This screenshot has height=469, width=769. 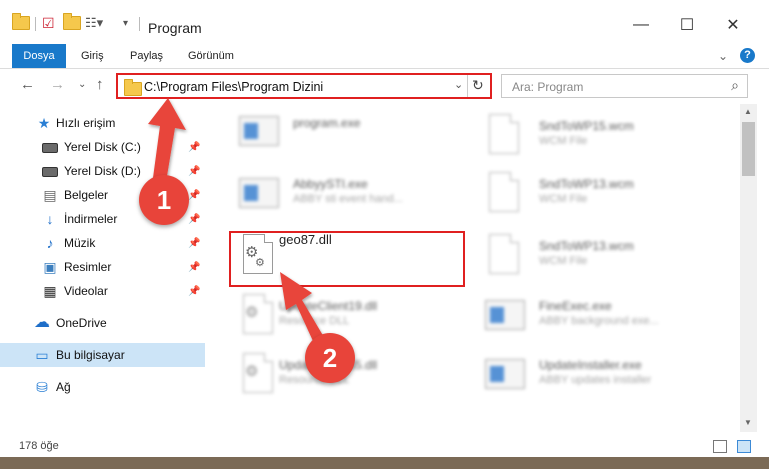 What do you see at coordinates (21, 22) in the screenshot?
I see `folder-icon` at bounding box center [21, 22].